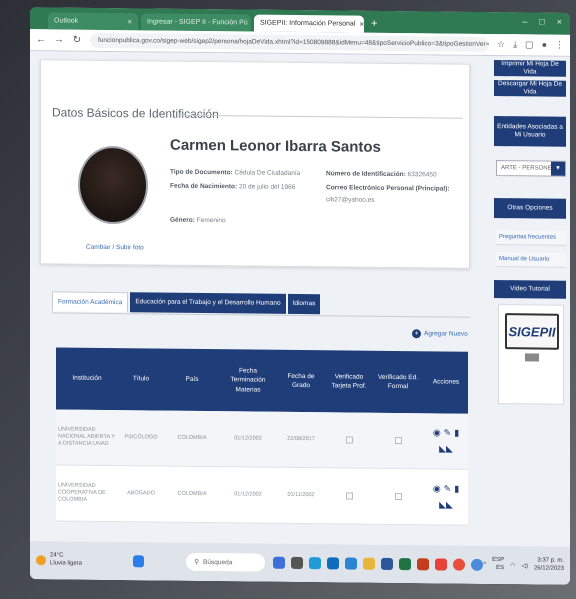 The height and width of the screenshot is (599, 576). I want to click on print-cv-button: Imprimir Mi Hoja De Vida, so click(530, 68).